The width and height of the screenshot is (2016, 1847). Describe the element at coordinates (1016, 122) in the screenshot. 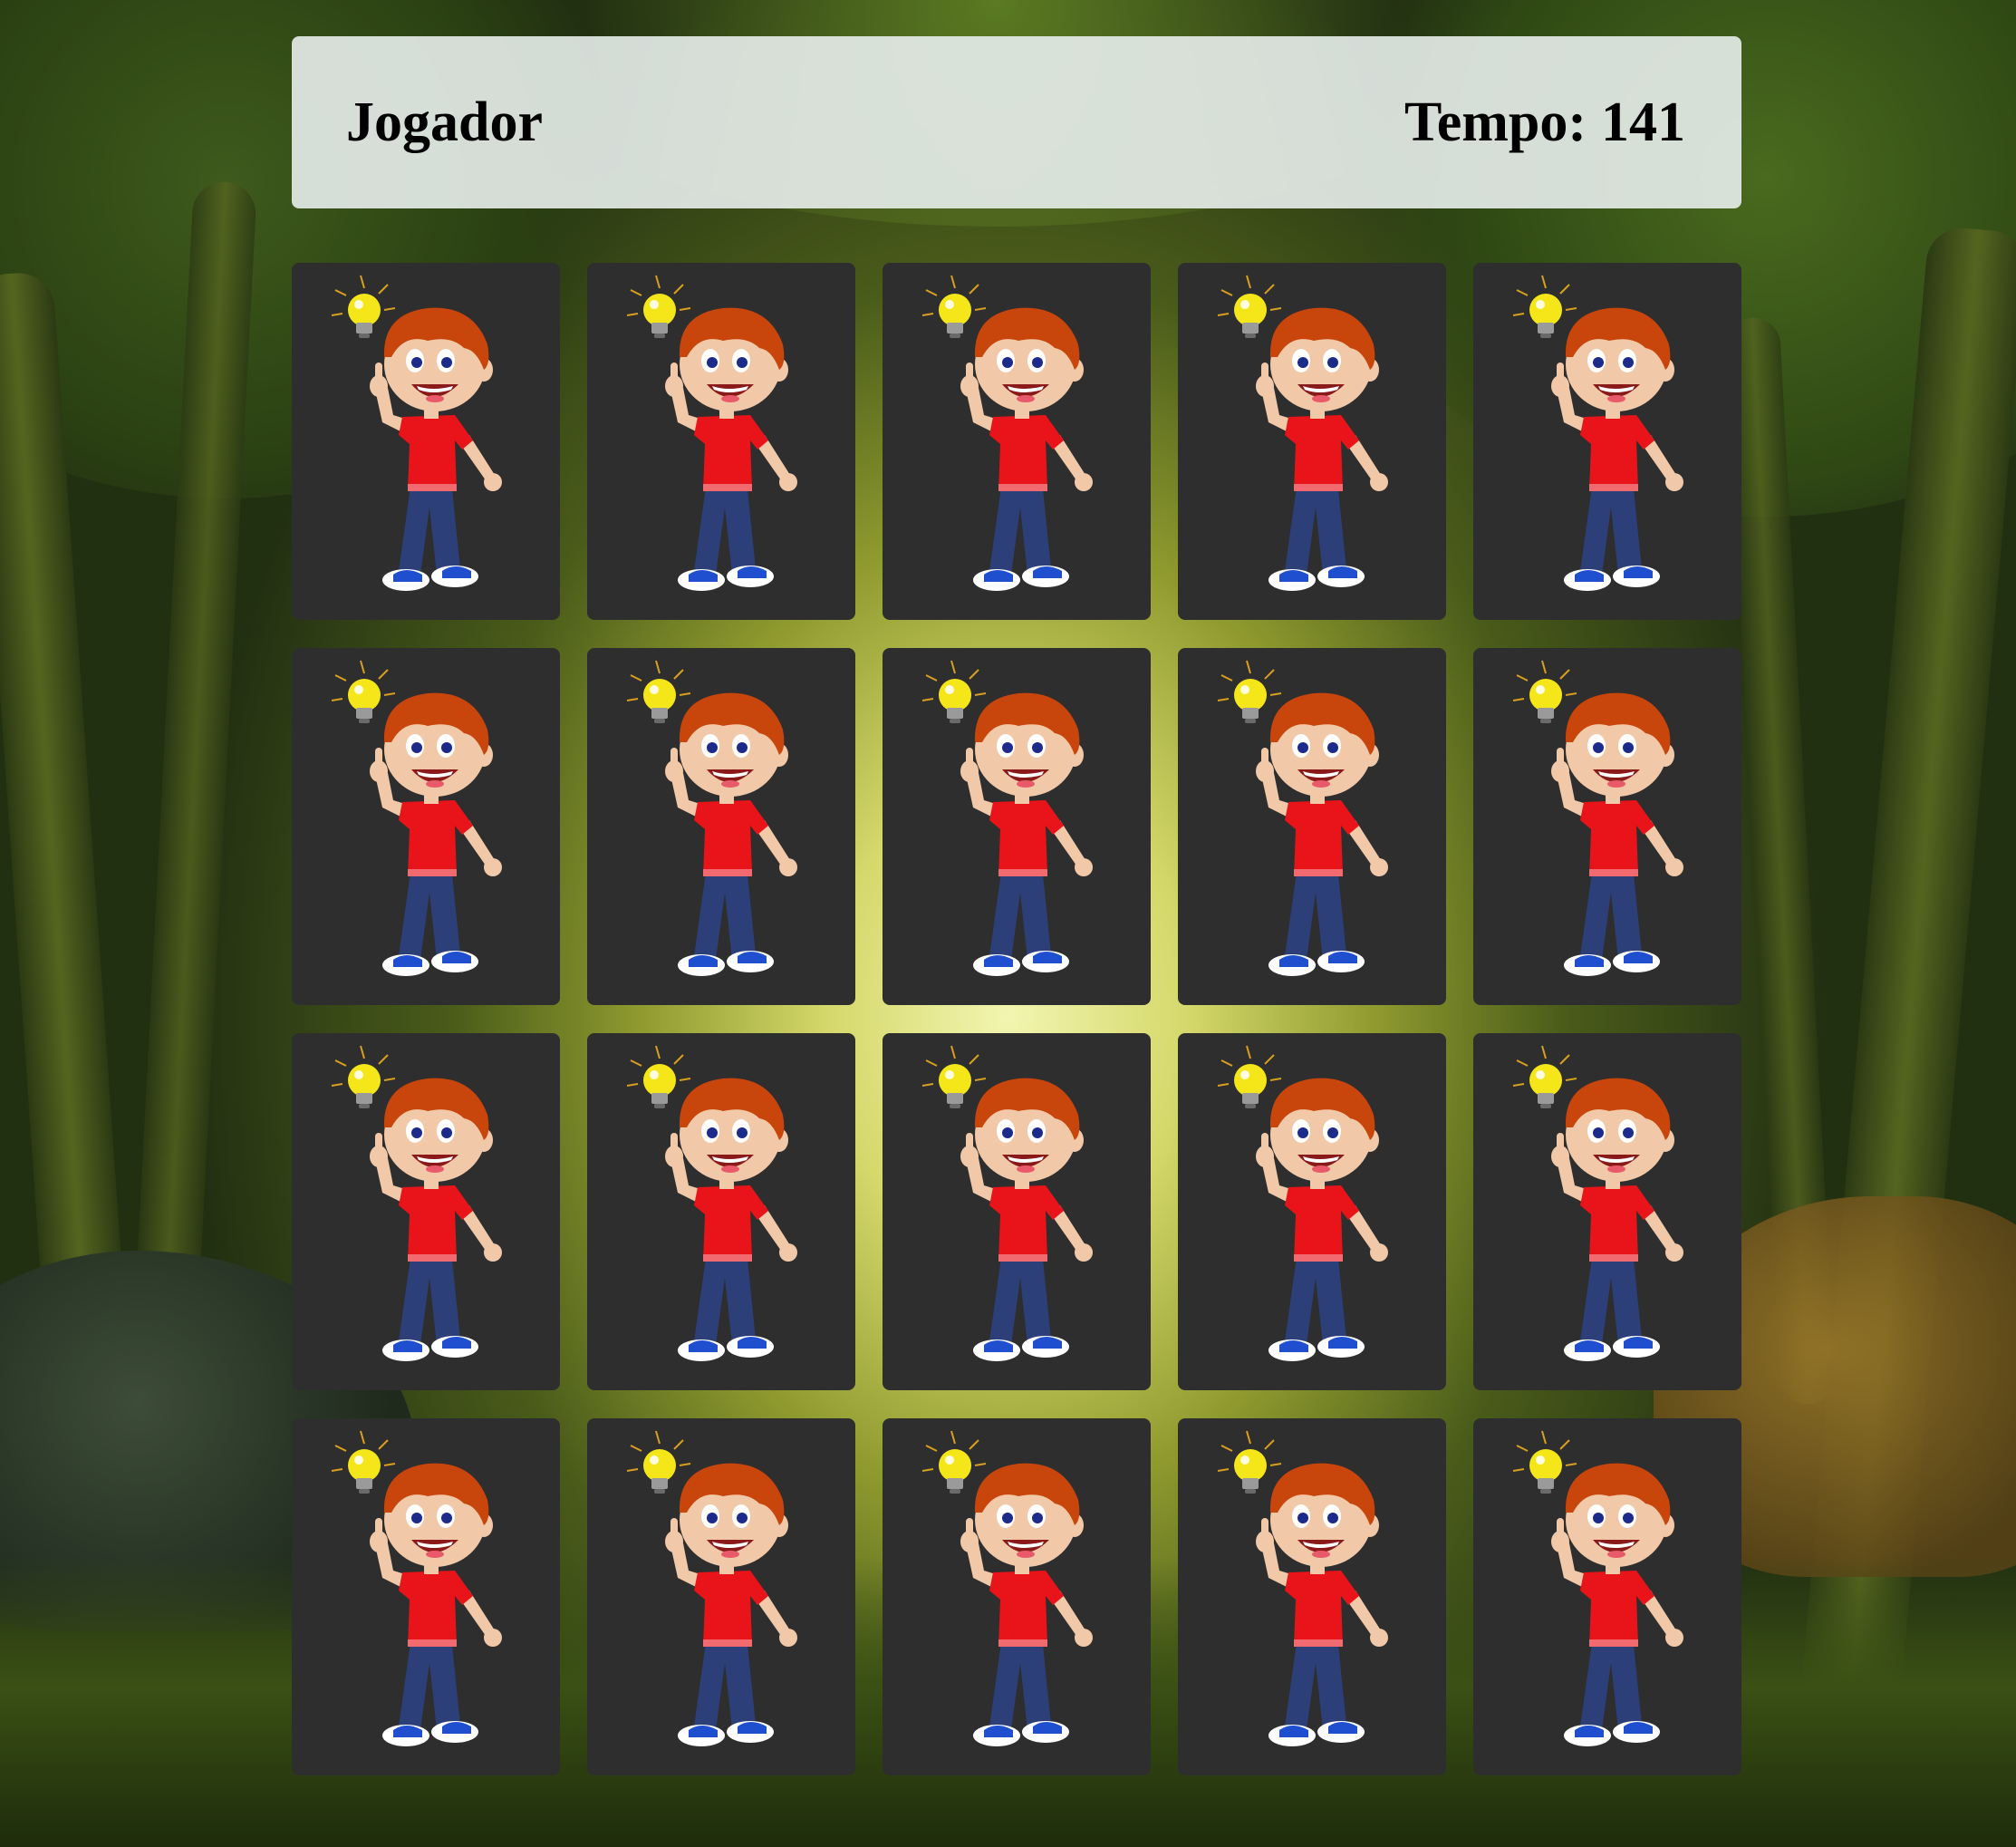

I see `game-header: Jogador Tempo: 141` at that location.